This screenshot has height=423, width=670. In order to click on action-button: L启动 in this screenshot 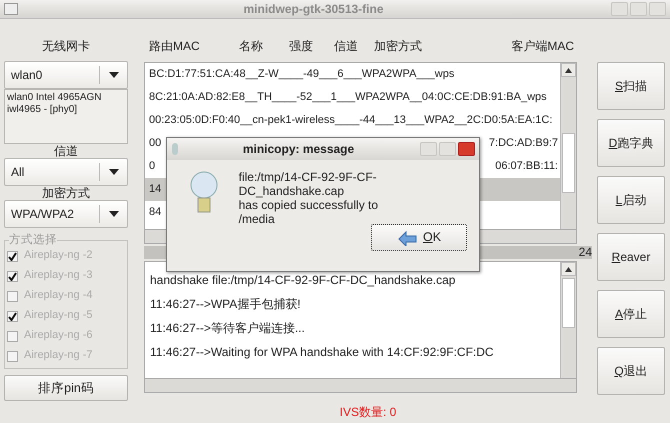, I will do `click(631, 200)`.